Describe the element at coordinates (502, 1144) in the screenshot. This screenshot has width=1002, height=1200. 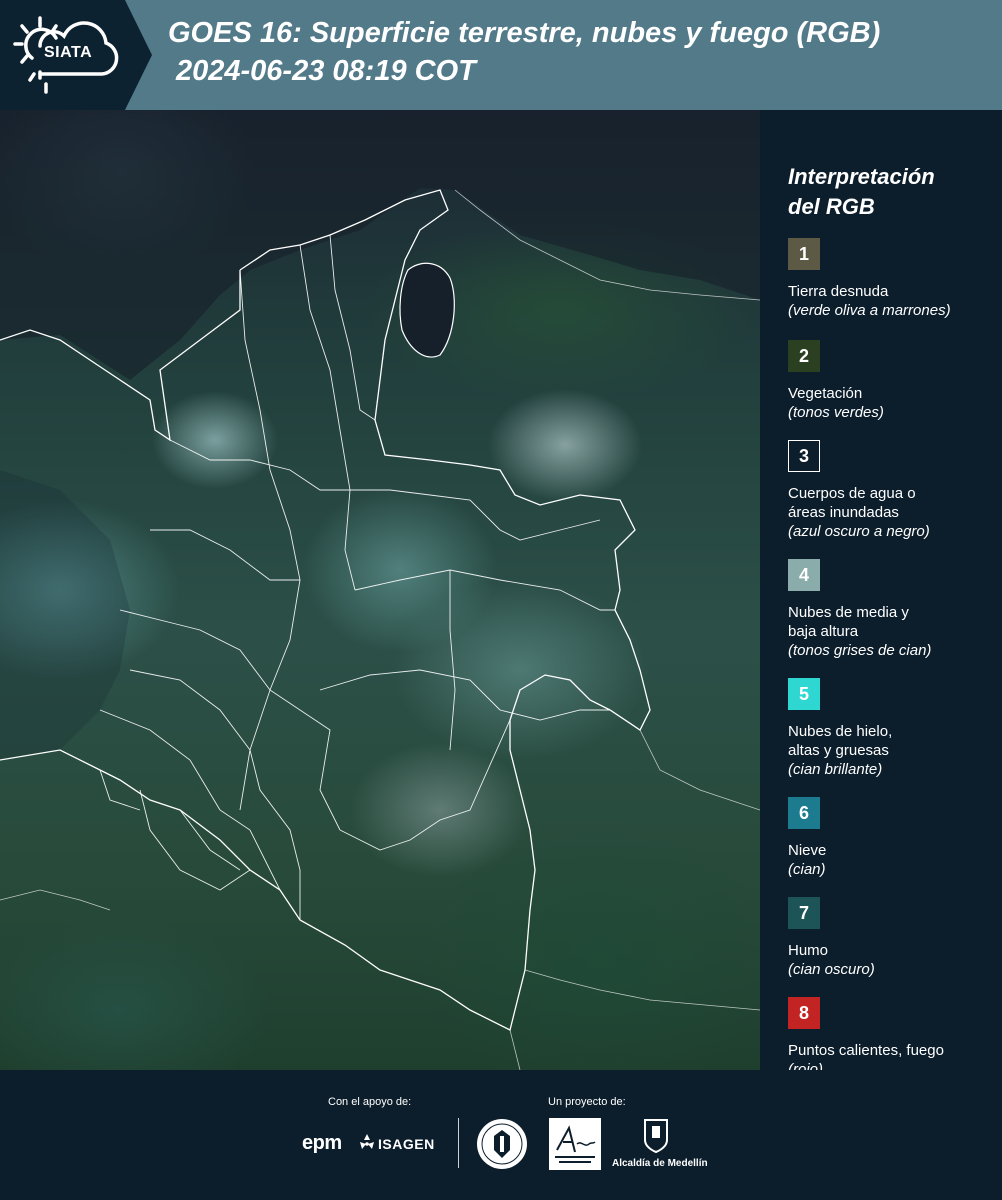
I see `university-seal-icon` at that location.